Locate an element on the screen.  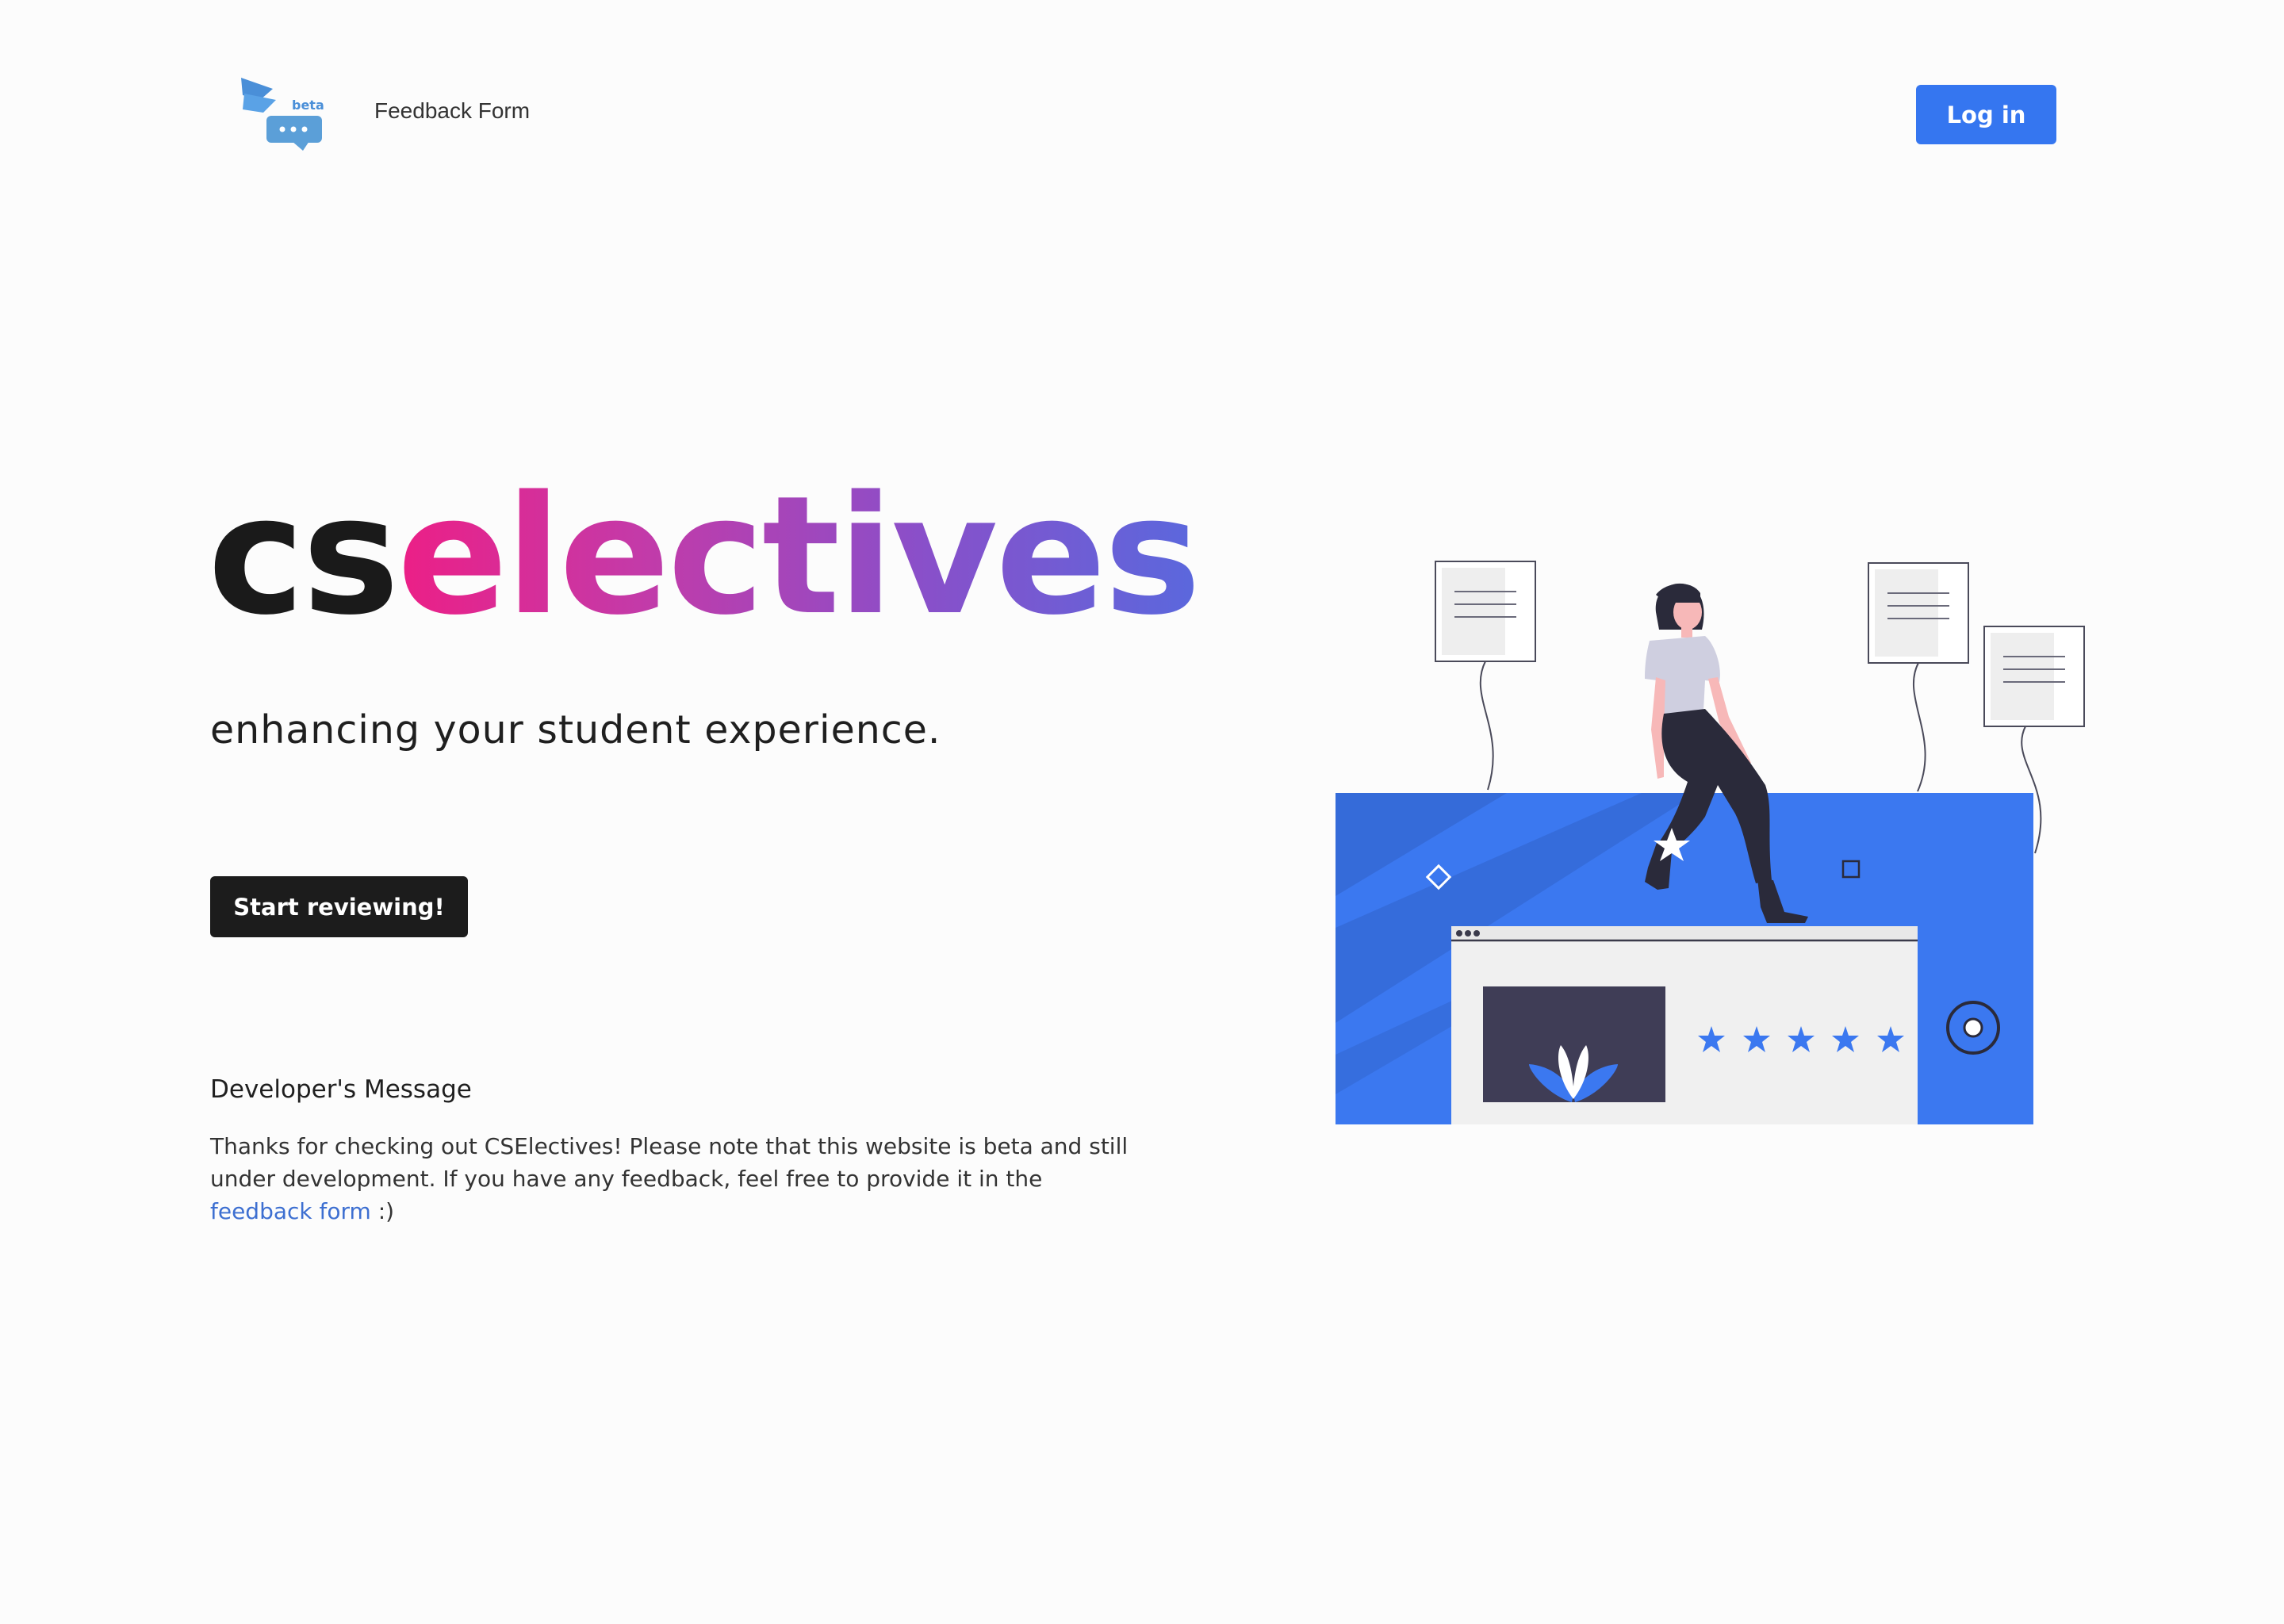
login-button: Log in is located at coordinates (1986, 114).